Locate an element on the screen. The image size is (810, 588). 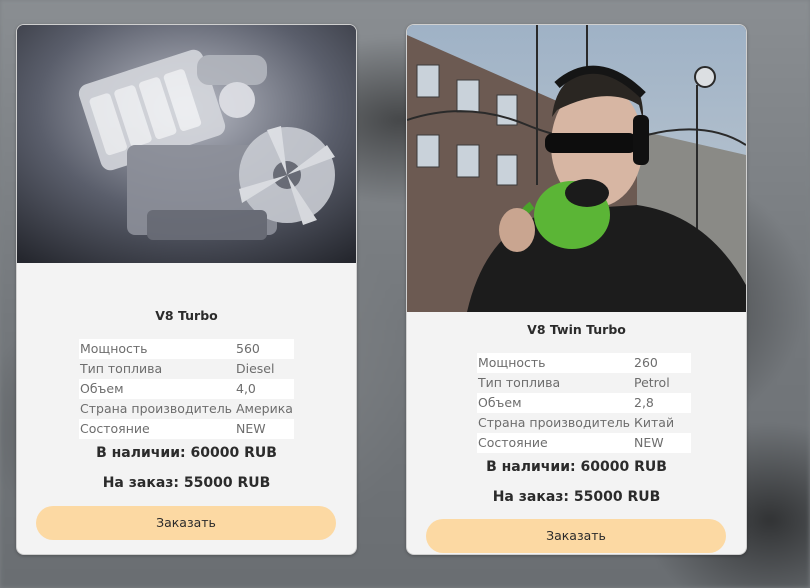
product-title: V8 Turbo is located at coordinates (186, 315).